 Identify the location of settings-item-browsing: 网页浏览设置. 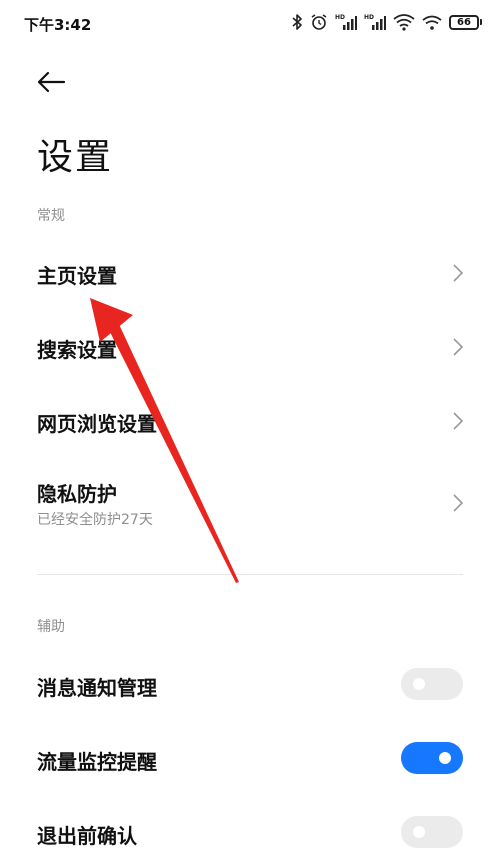
(250, 421).